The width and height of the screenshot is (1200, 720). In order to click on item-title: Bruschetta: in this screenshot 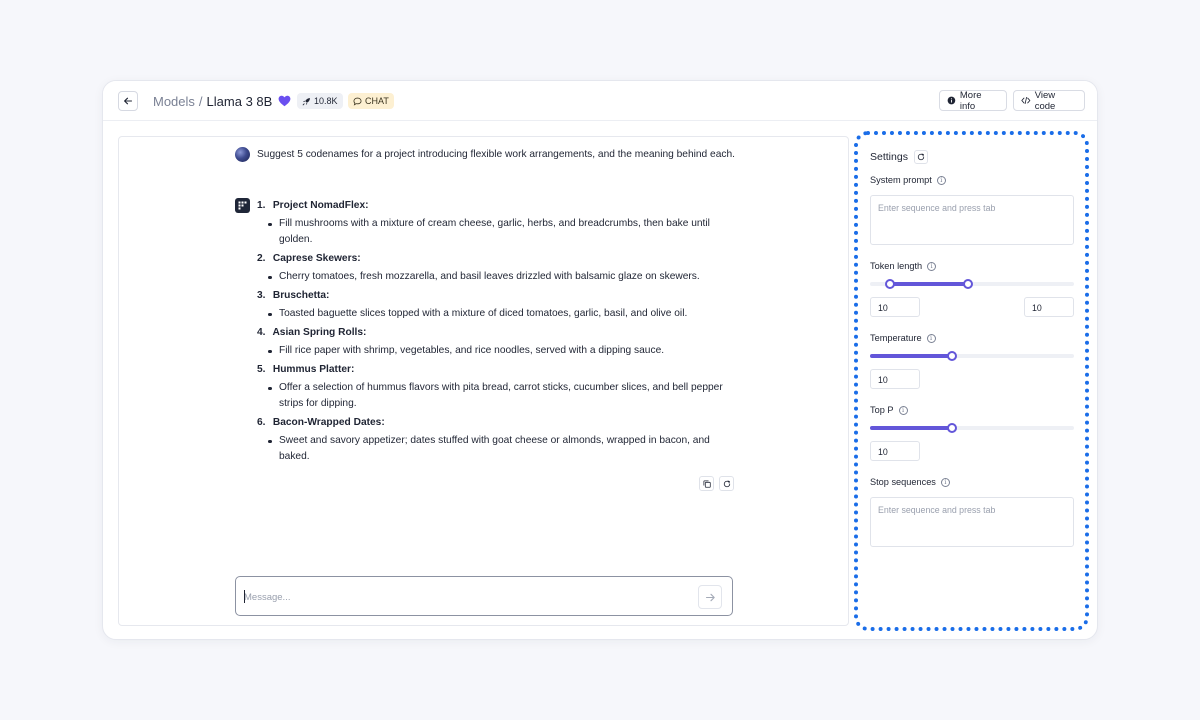, I will do `click(301, 295)`.